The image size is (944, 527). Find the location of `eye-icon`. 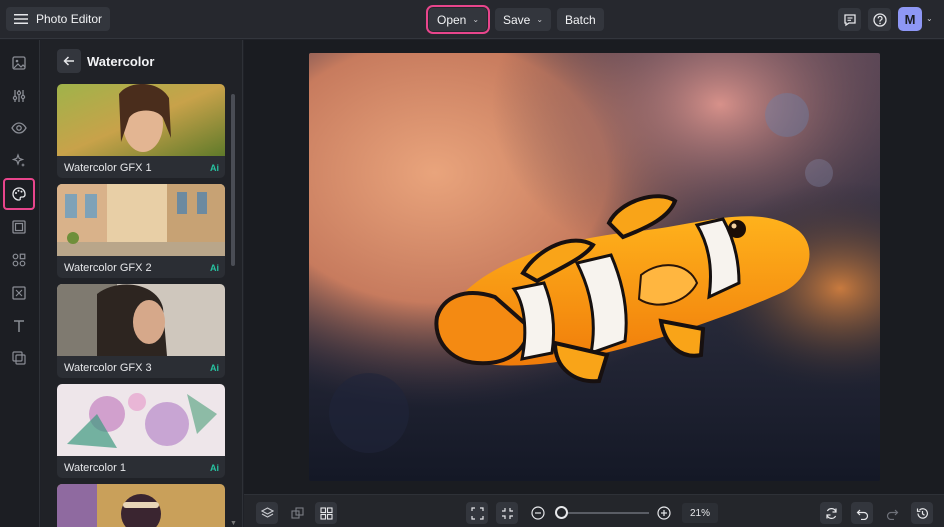

eye-icon is located at coordinates (19, 128).